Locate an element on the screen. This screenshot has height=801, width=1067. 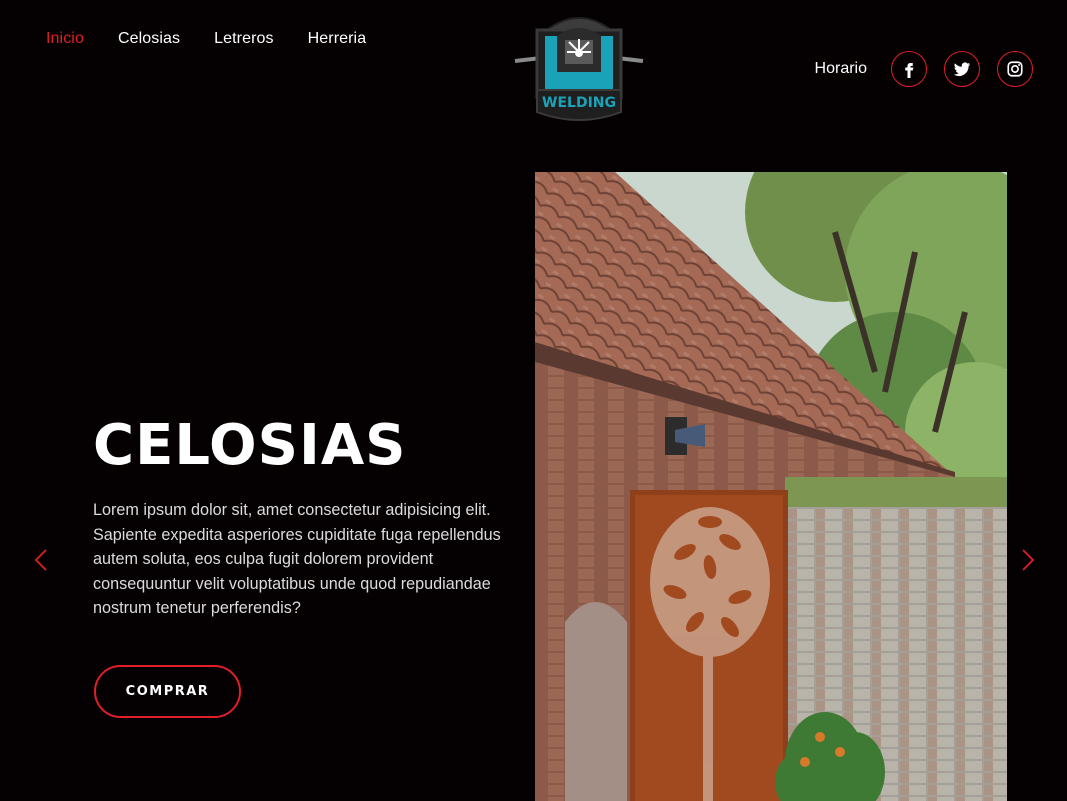
instagram-button is located at coordinates (1015, 69).